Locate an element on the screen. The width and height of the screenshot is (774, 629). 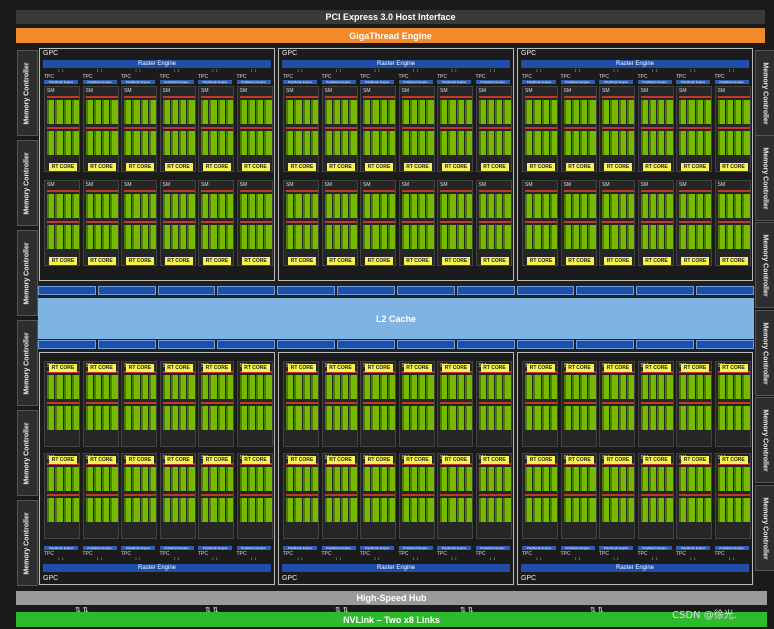
hub-arrow-icon: ⇅ ⇅ is located at coordinates (597, 610).